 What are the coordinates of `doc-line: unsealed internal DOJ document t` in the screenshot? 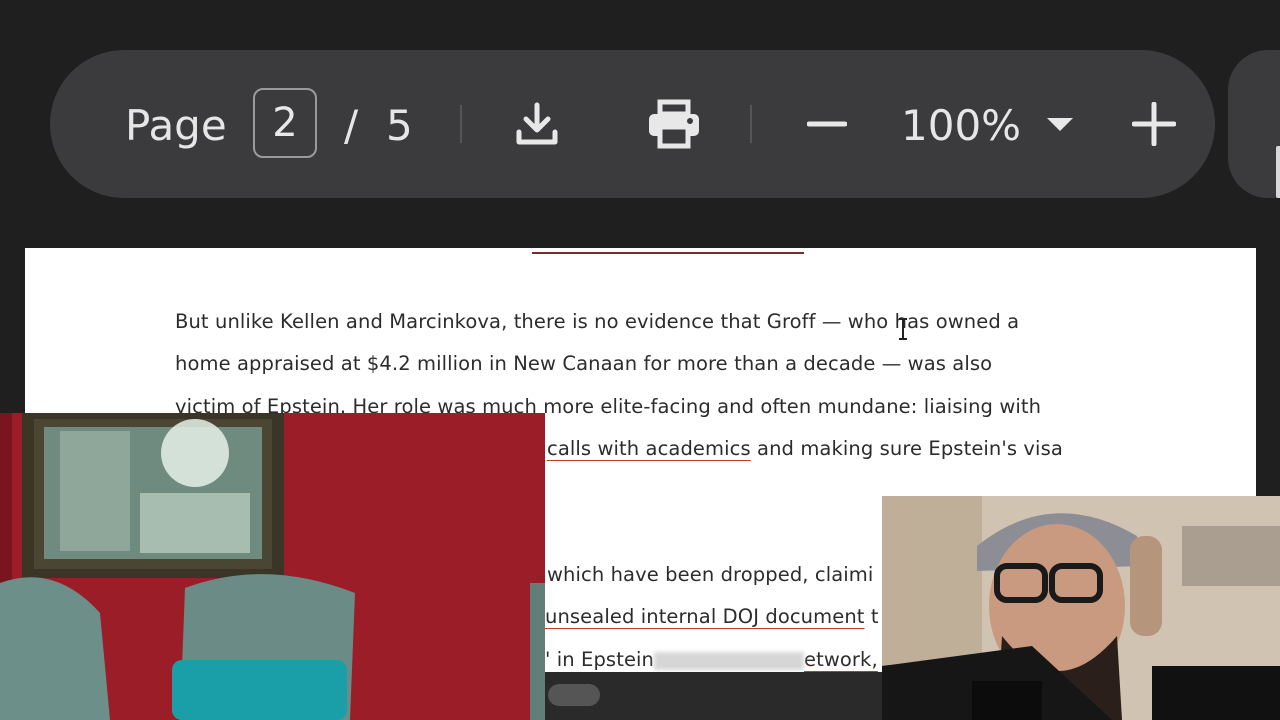 It's located at (712, 616).